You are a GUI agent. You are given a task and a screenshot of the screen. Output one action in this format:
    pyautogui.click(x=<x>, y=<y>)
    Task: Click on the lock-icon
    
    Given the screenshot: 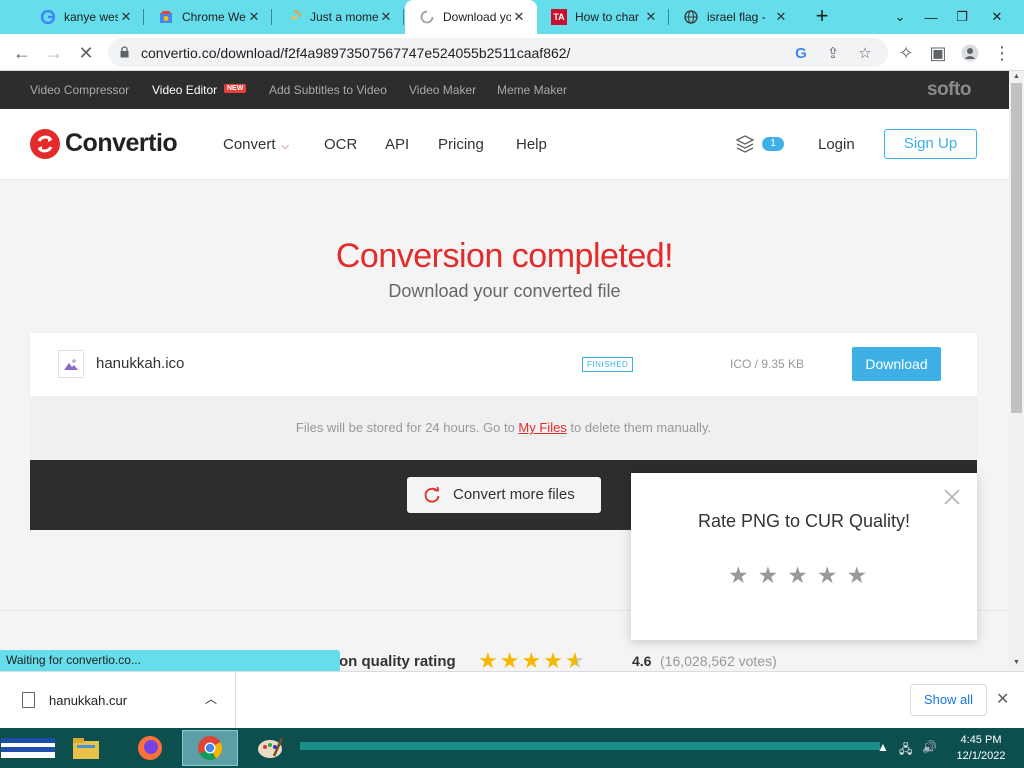 What is the action you would take?
    pyautogui.click(x=124, y=52)
    